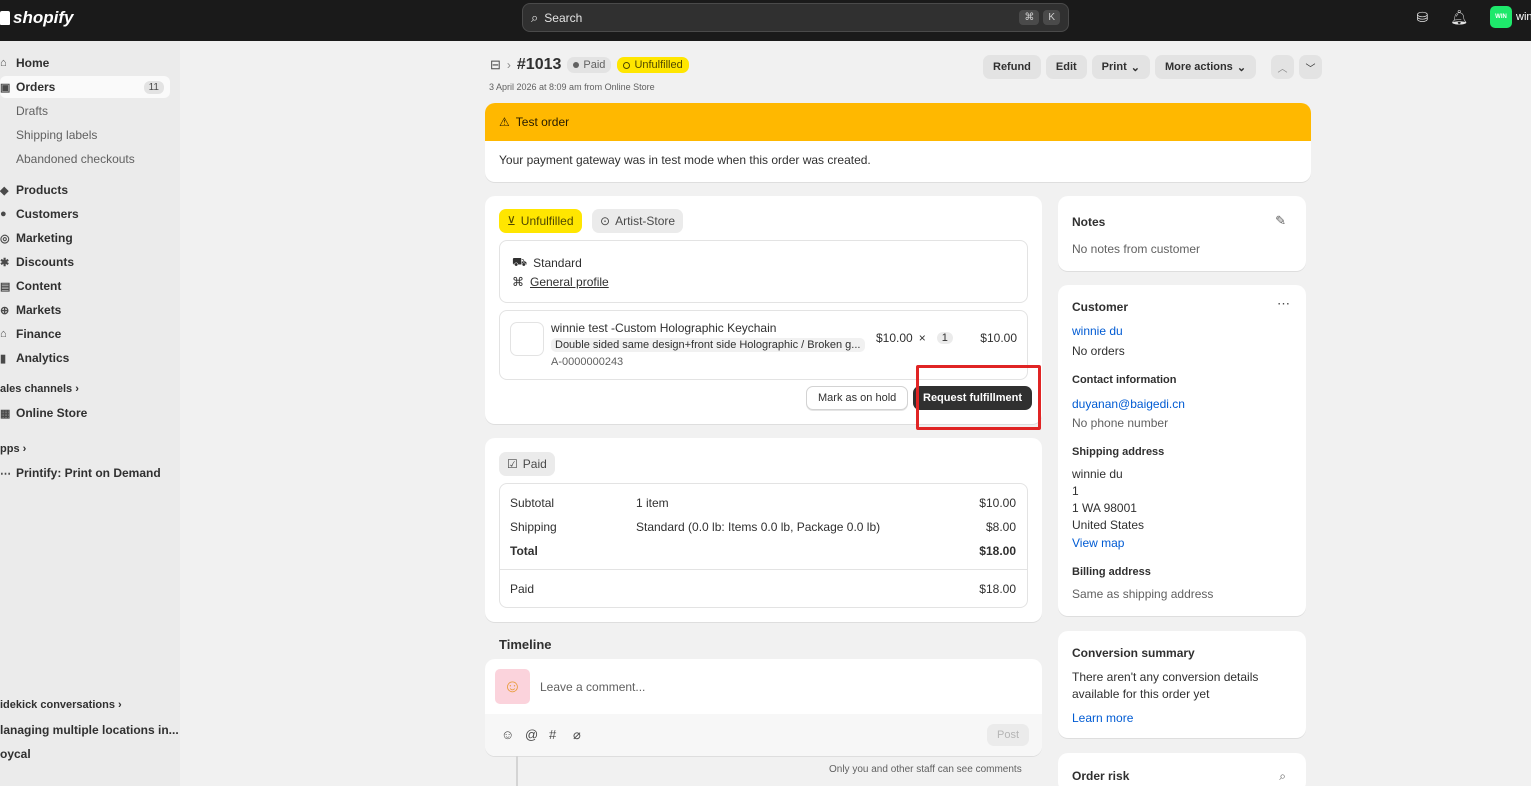 The width and height of the screenshot is (1531, 786). What do you see at coordinates (32, 111) in the screenshot?
I see `sidebar-item-label: Drafts` at bounding box center [32, 111].